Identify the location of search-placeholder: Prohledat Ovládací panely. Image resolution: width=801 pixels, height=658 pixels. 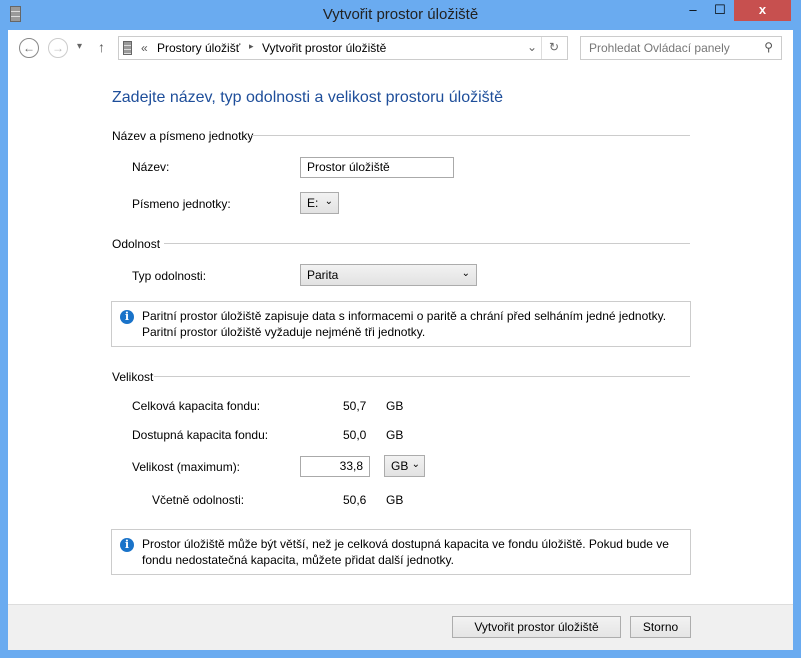
(659, 48).